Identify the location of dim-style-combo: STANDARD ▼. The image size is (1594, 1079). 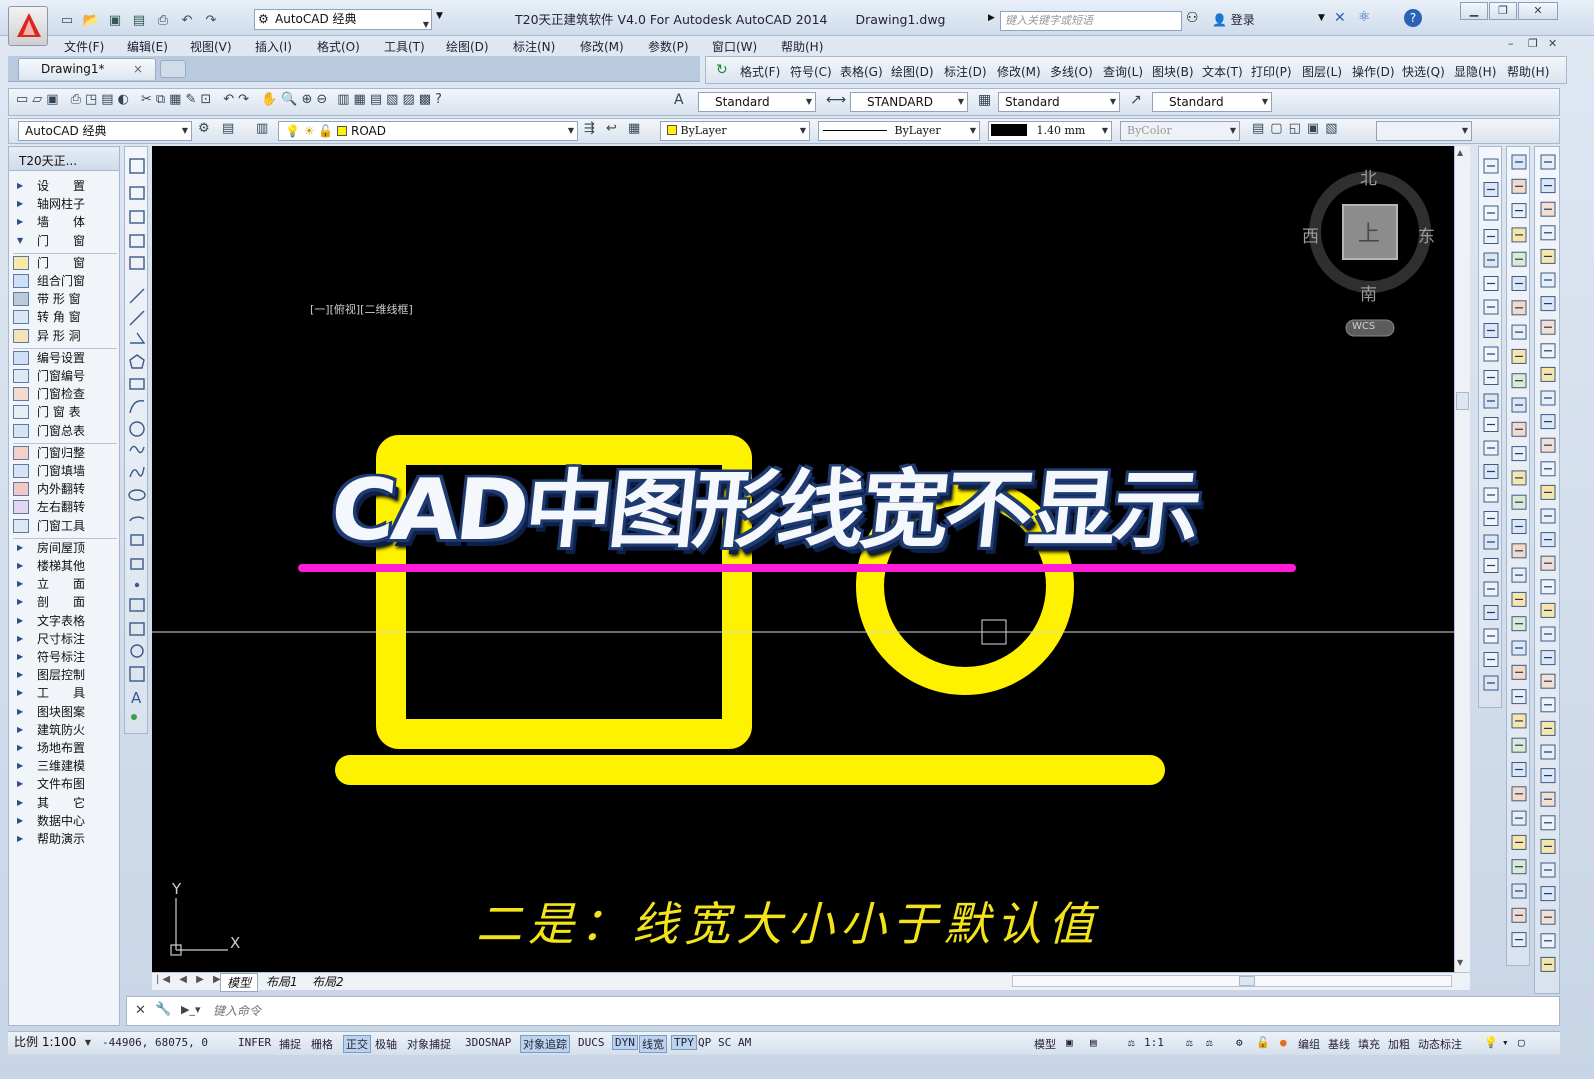
(909, 102).